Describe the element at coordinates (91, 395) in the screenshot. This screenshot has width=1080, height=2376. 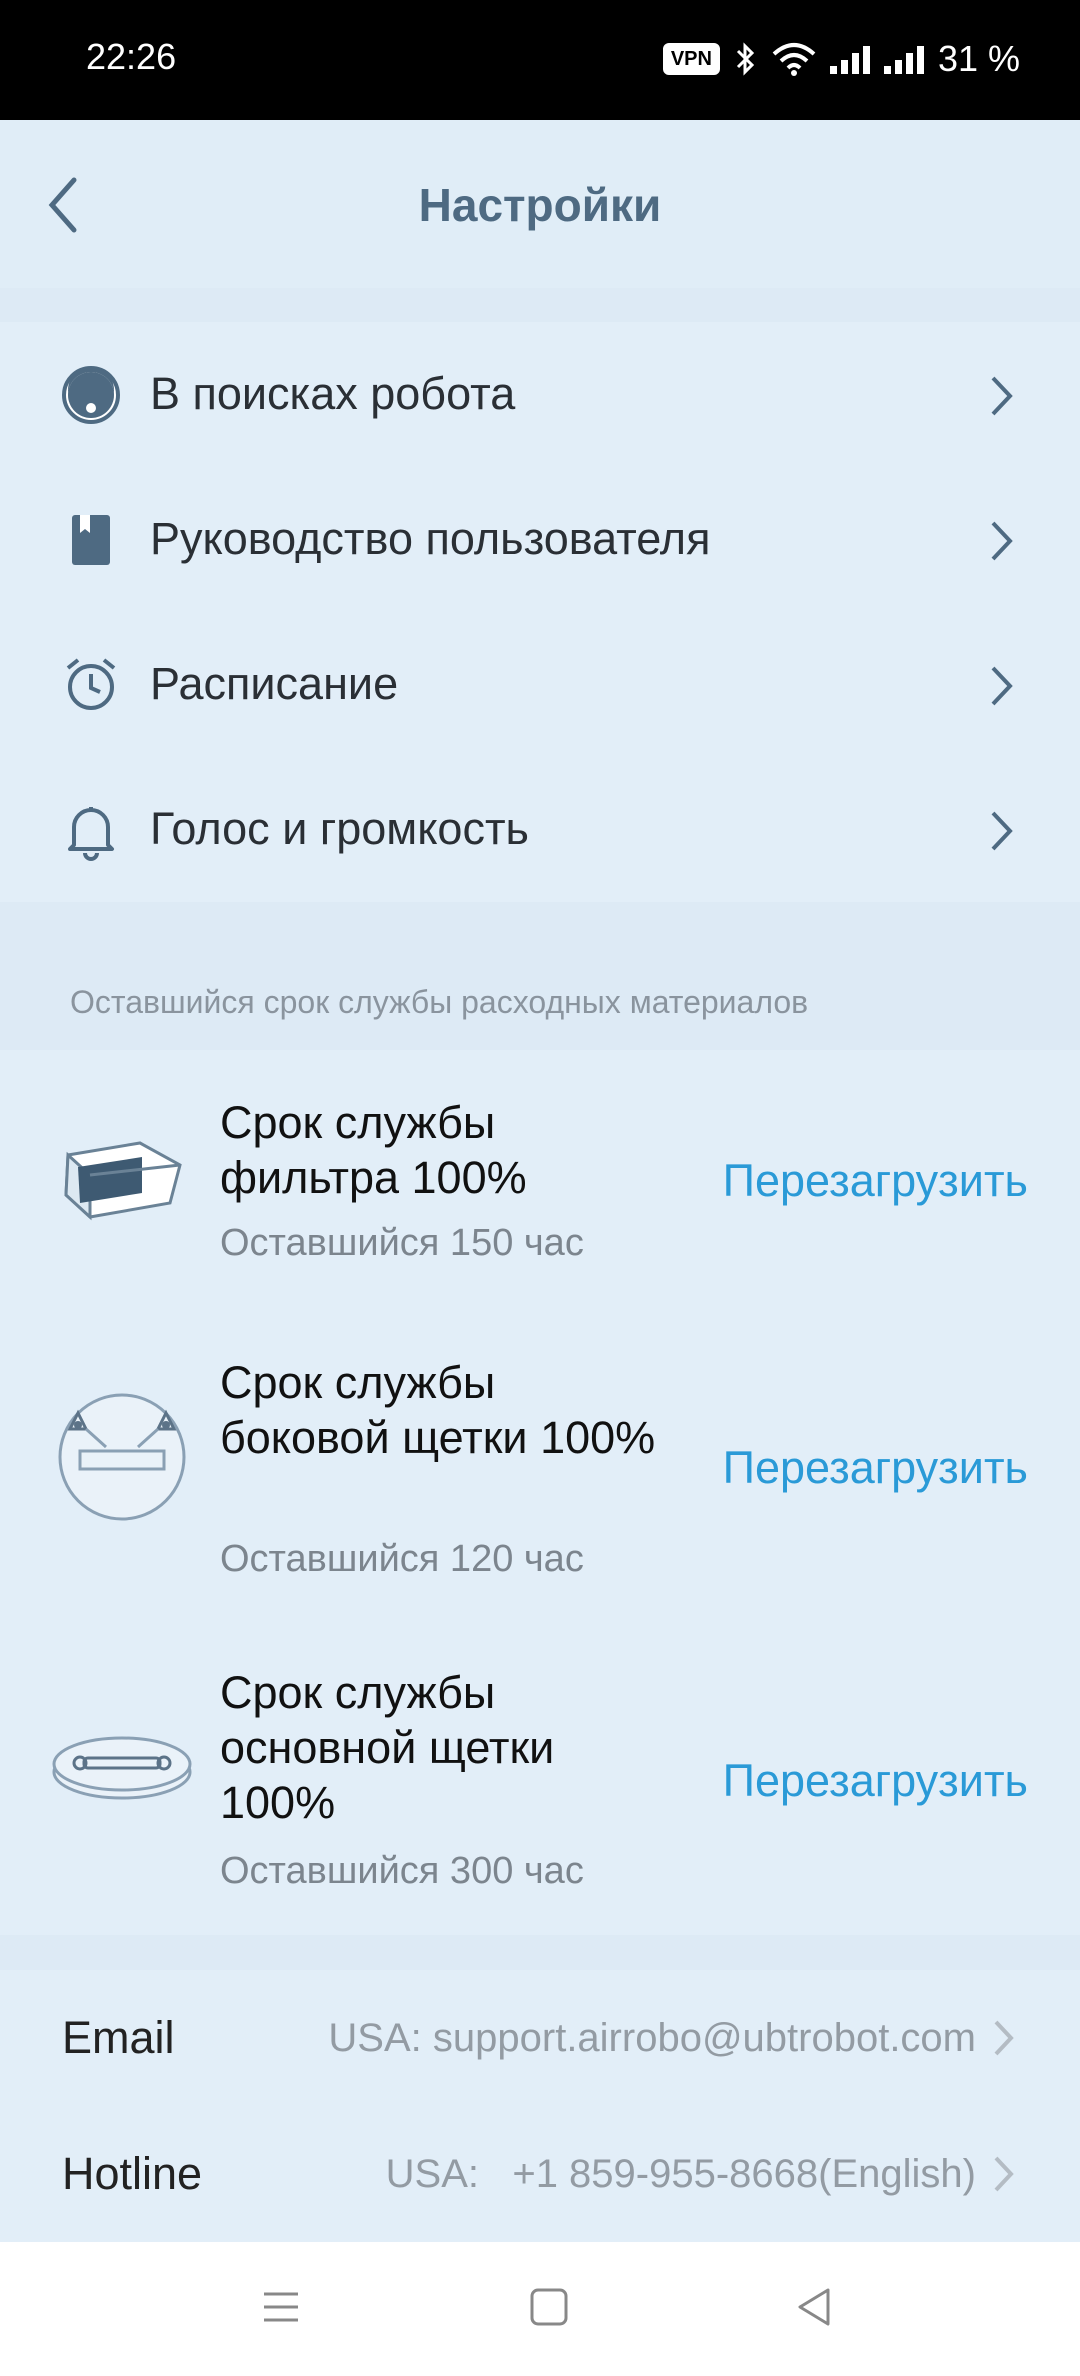
I see `robot-icon` at that location.